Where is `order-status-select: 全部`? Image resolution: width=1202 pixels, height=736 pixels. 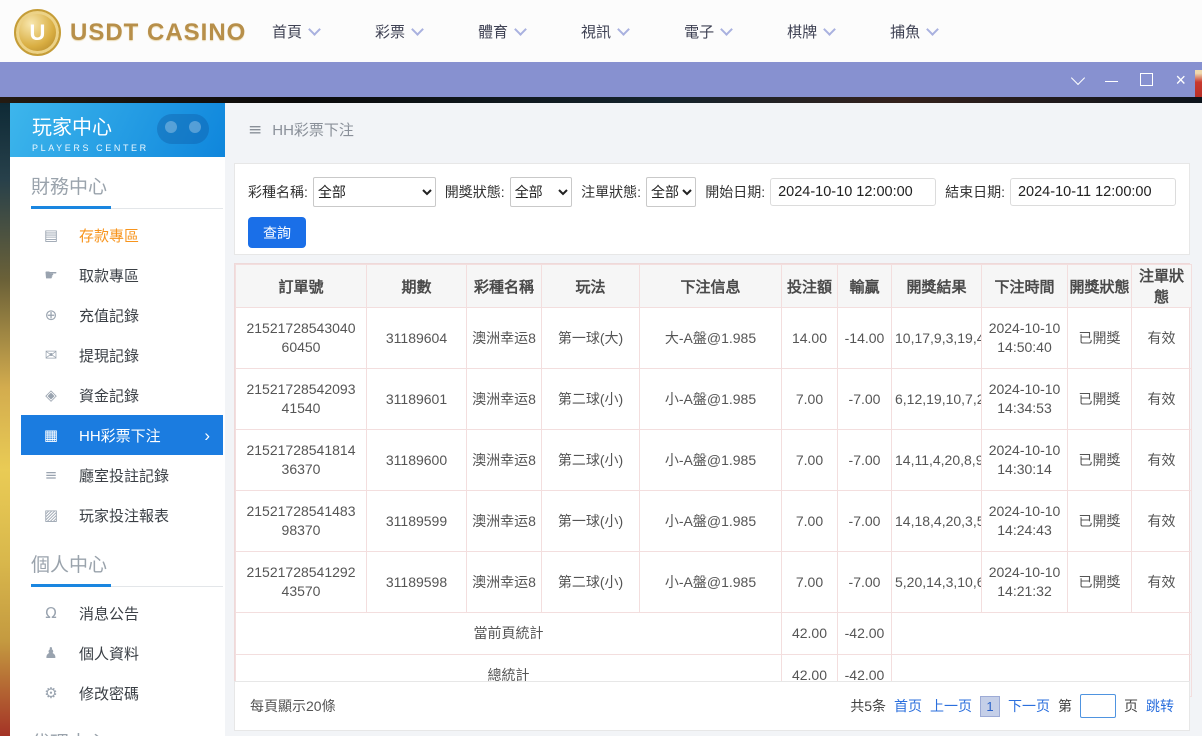 order-status-select: 全部 is located at coordinates (671, 192).